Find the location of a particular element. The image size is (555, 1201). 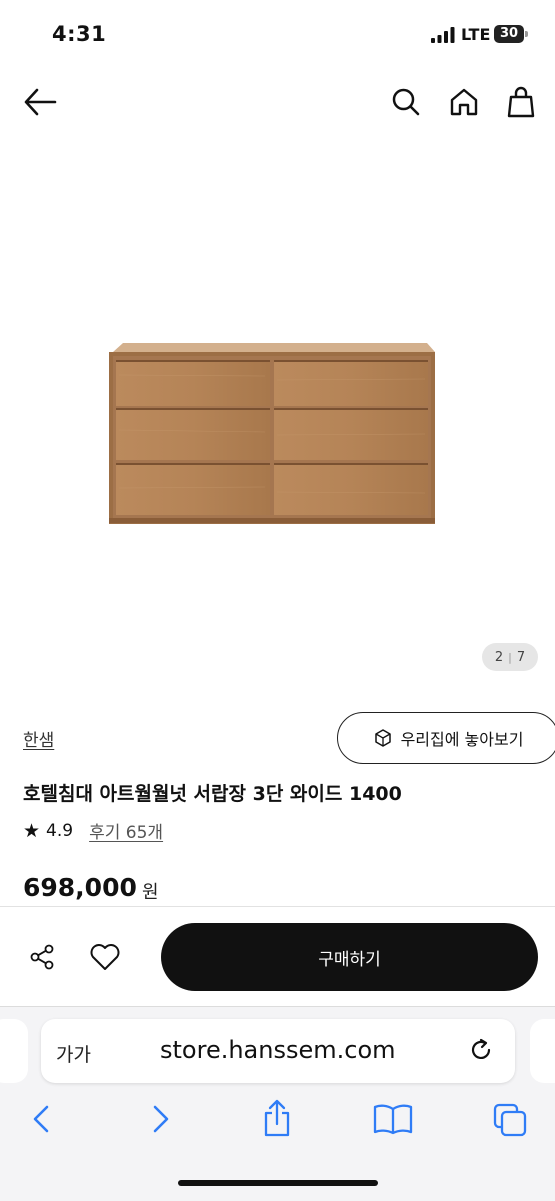

search-button is located at coordinates (406, 102).